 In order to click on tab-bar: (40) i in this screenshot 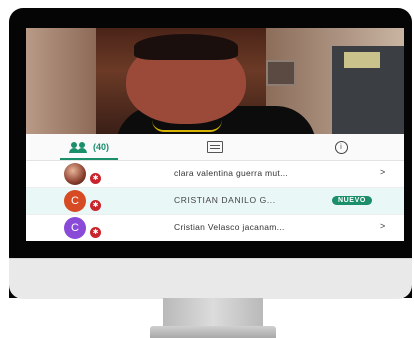, I will do `click(215, 147)`.